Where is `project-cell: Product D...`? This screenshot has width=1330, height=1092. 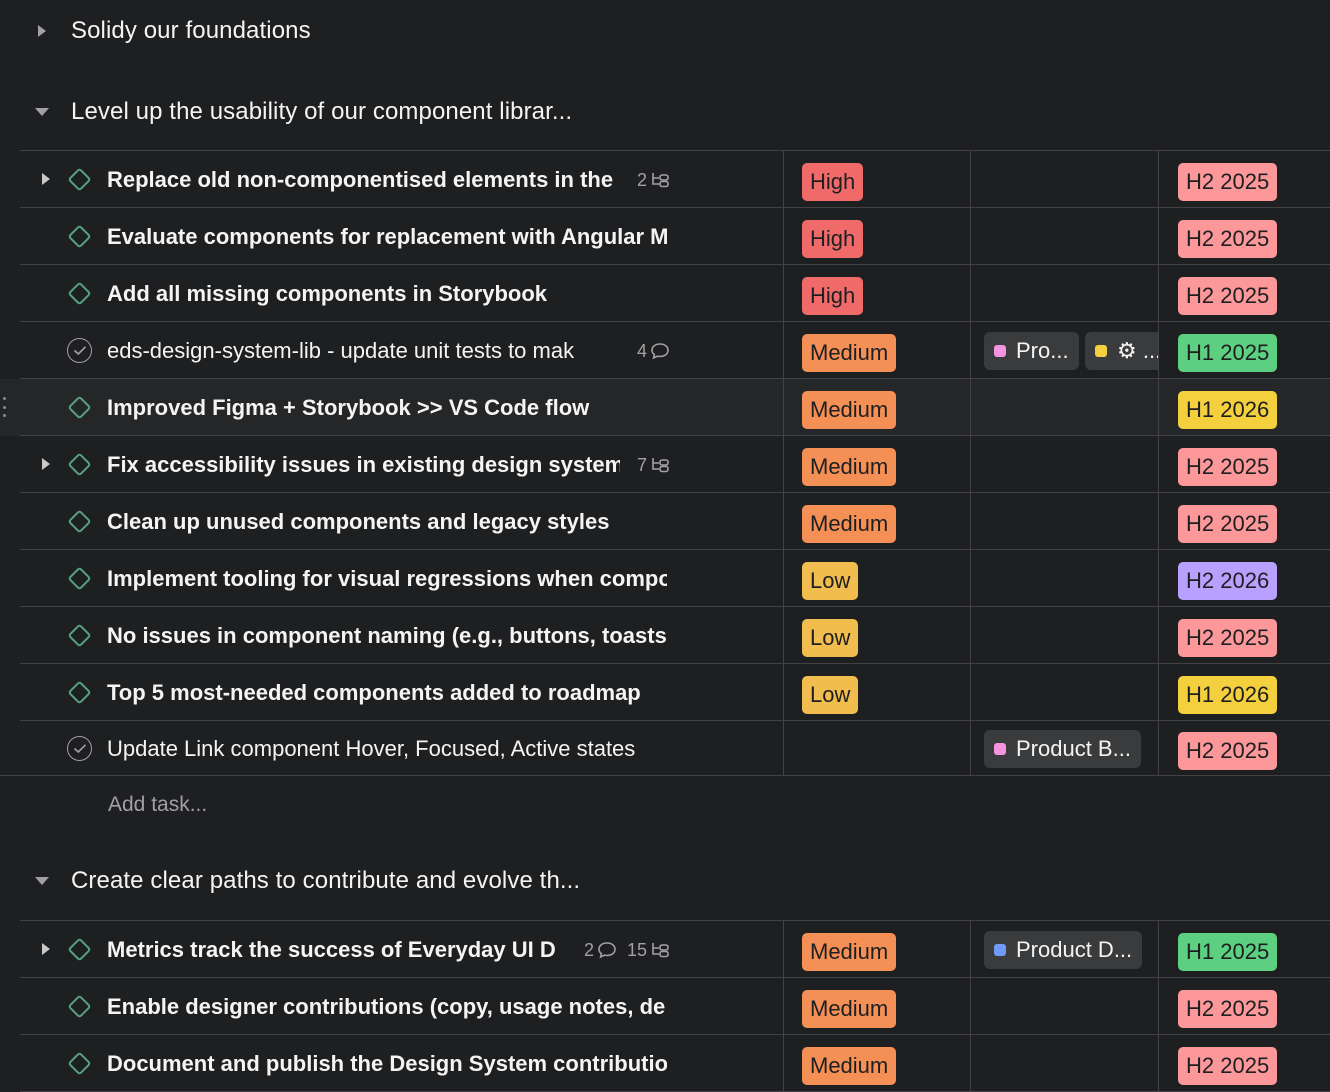
project-cell: Product D... is located at coordinates (1071, 949).